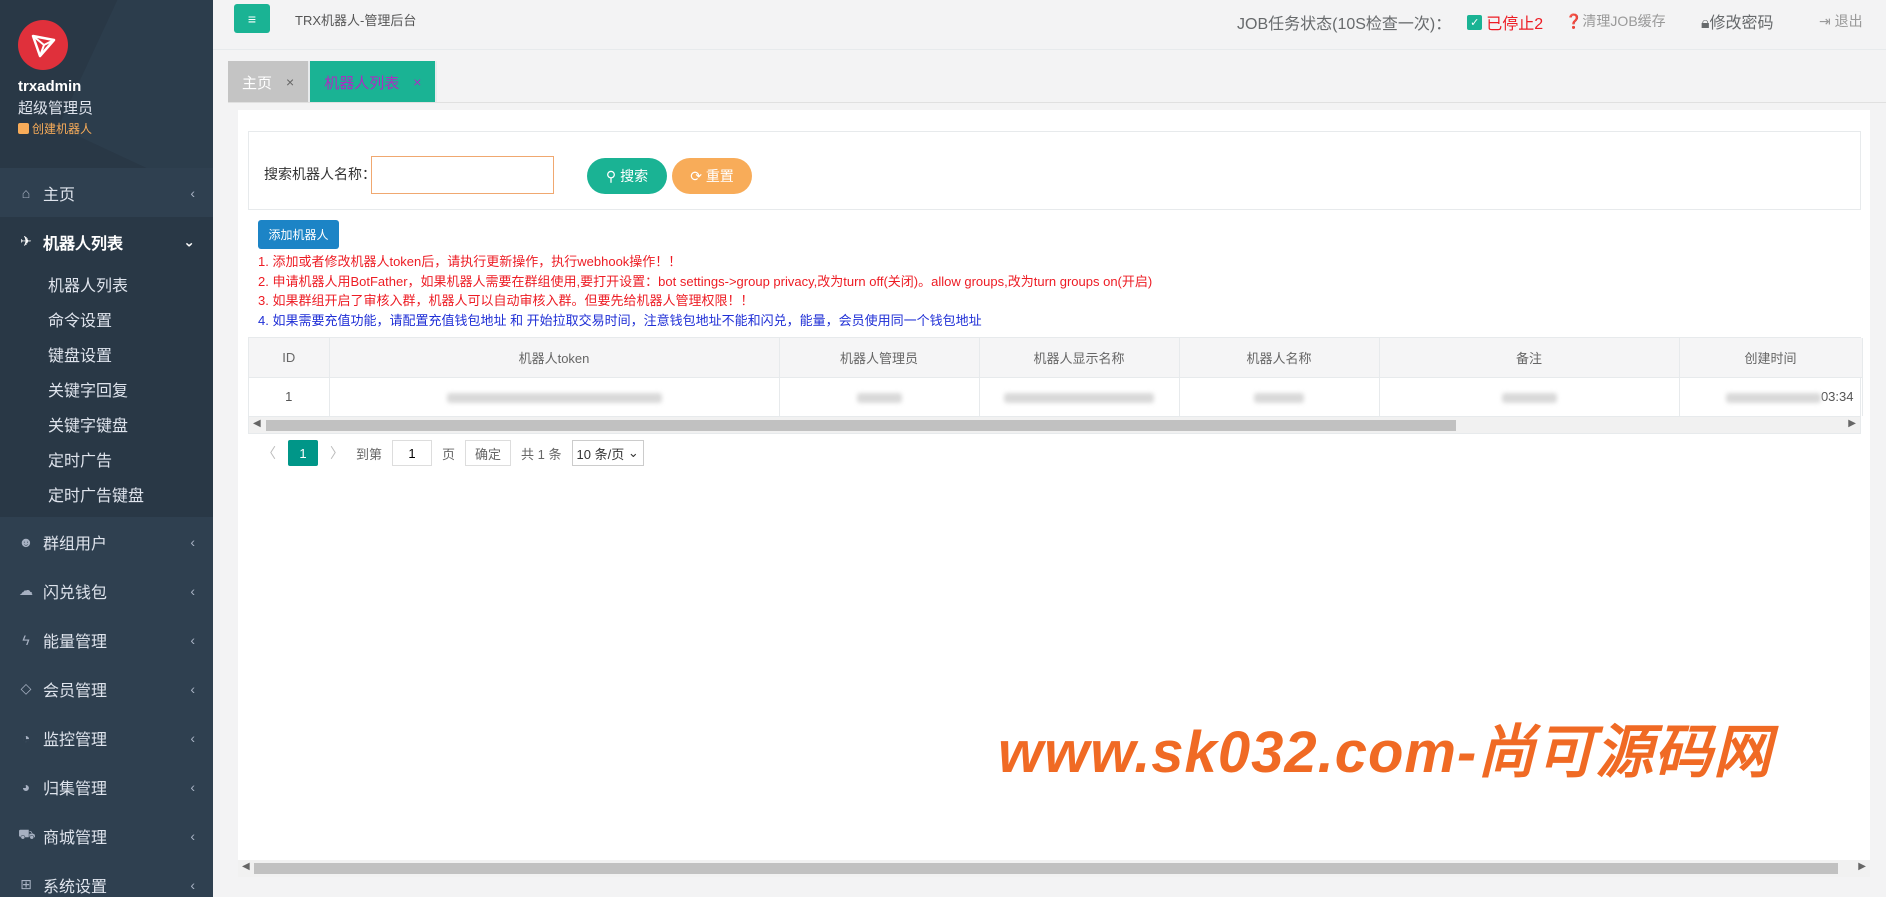  I want to click on sidebar-item-dashboard: ◕ 归集管理 ‹, so click(106, 786).